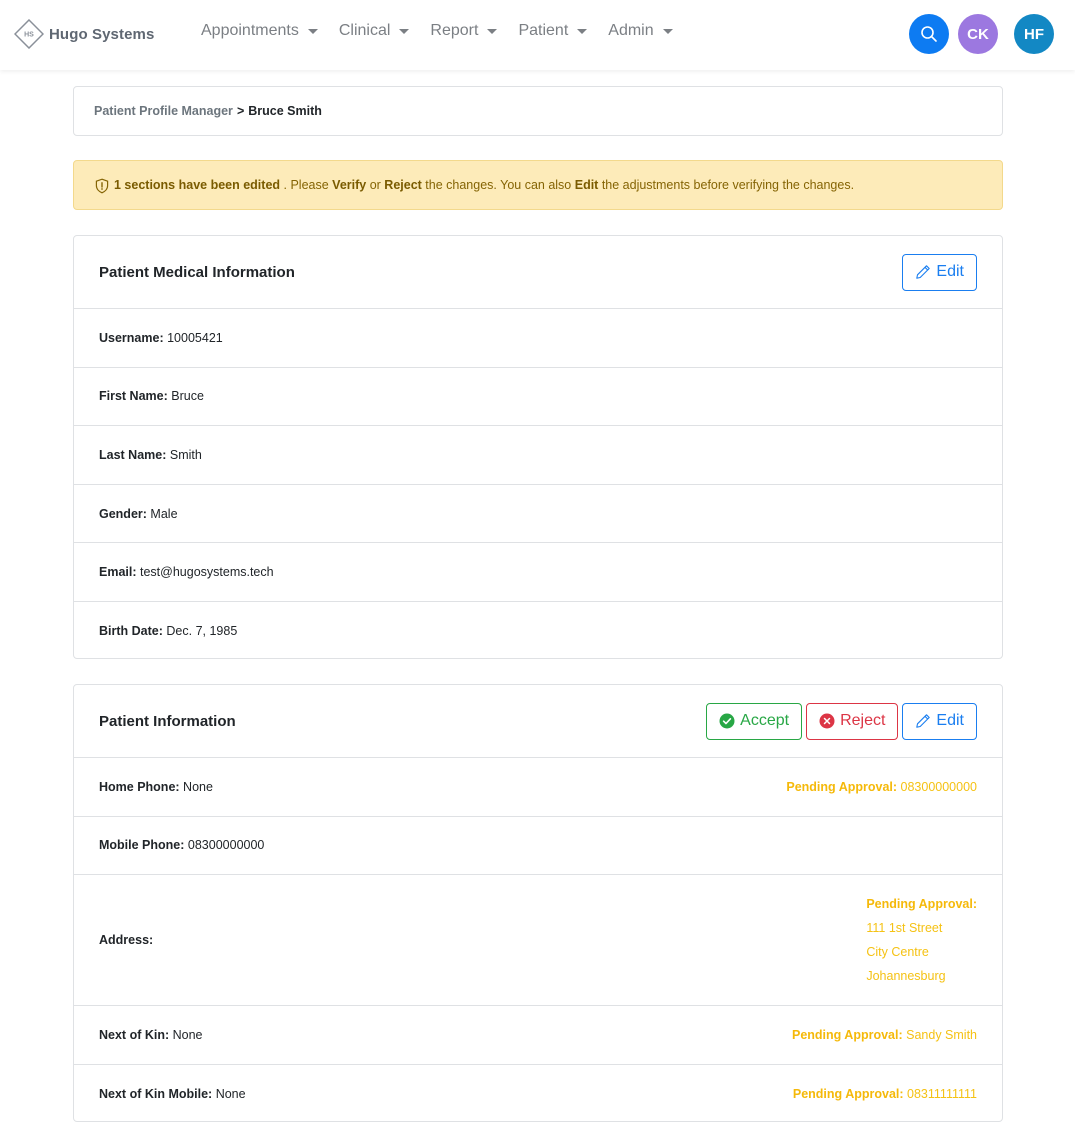 The image size is (1075, 1142). I want to click on breadcrumb: Patient Profile Manager > Bruce Smith, so click(538, 111).